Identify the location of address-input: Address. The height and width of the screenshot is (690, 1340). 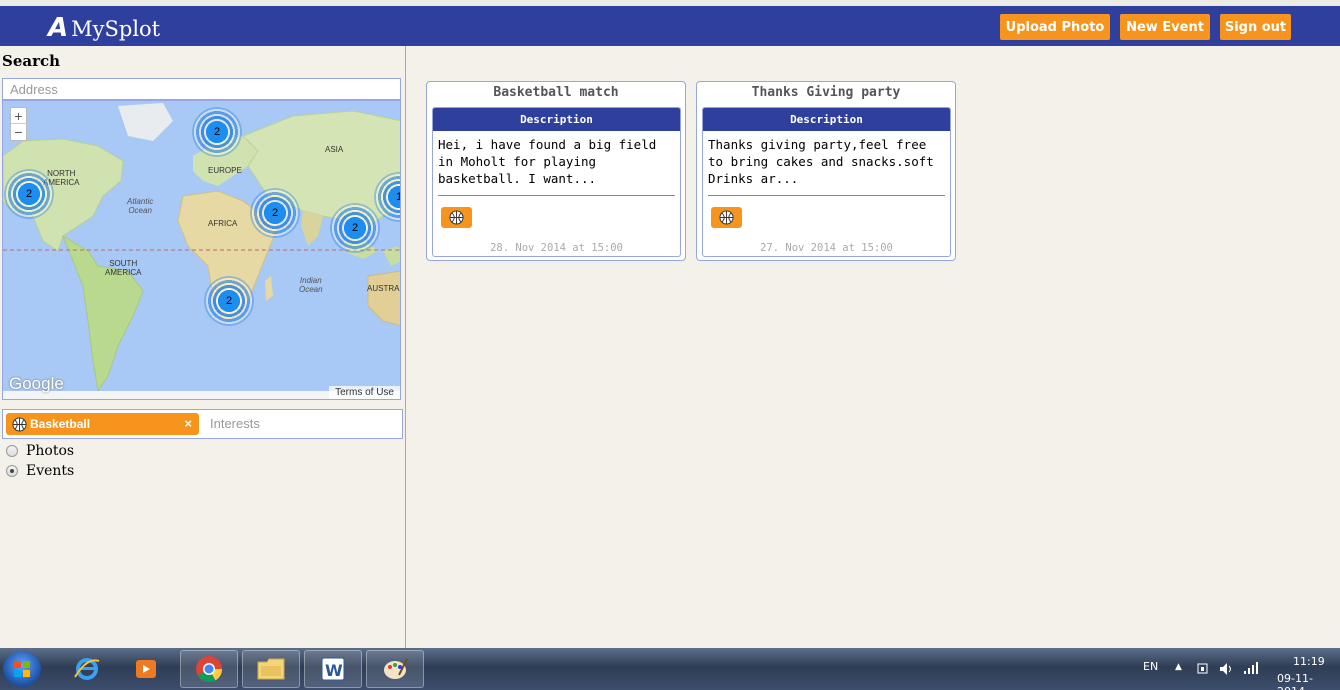
(201, 89).